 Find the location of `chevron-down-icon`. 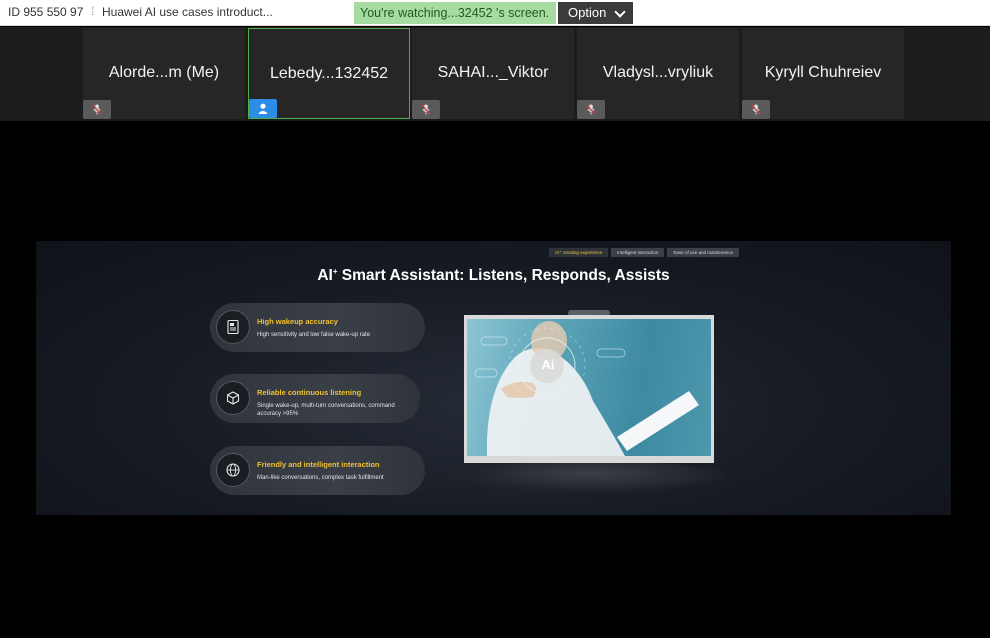

chevron-down-icon is located at coordinates (620, 12).